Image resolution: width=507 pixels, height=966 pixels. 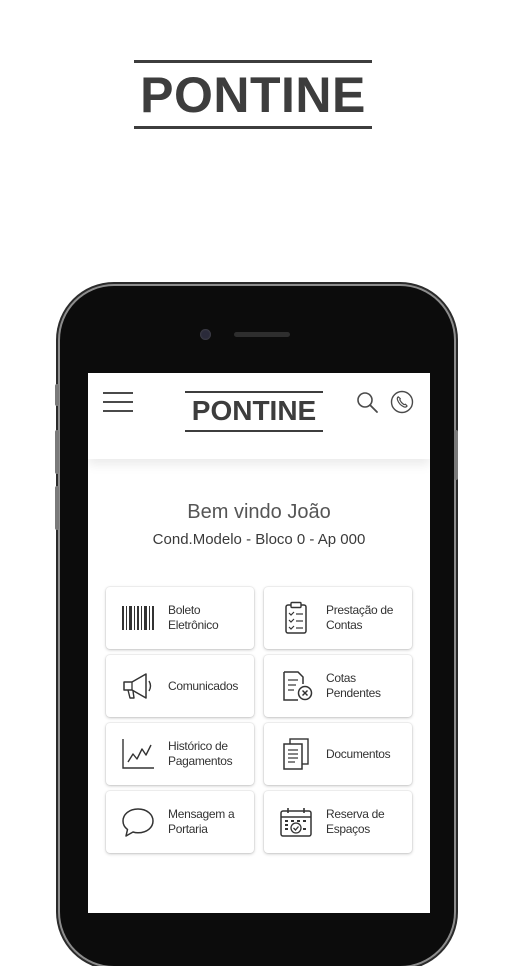 I want to click on brand-logo: PONTINE, so click(x=253, y=95).